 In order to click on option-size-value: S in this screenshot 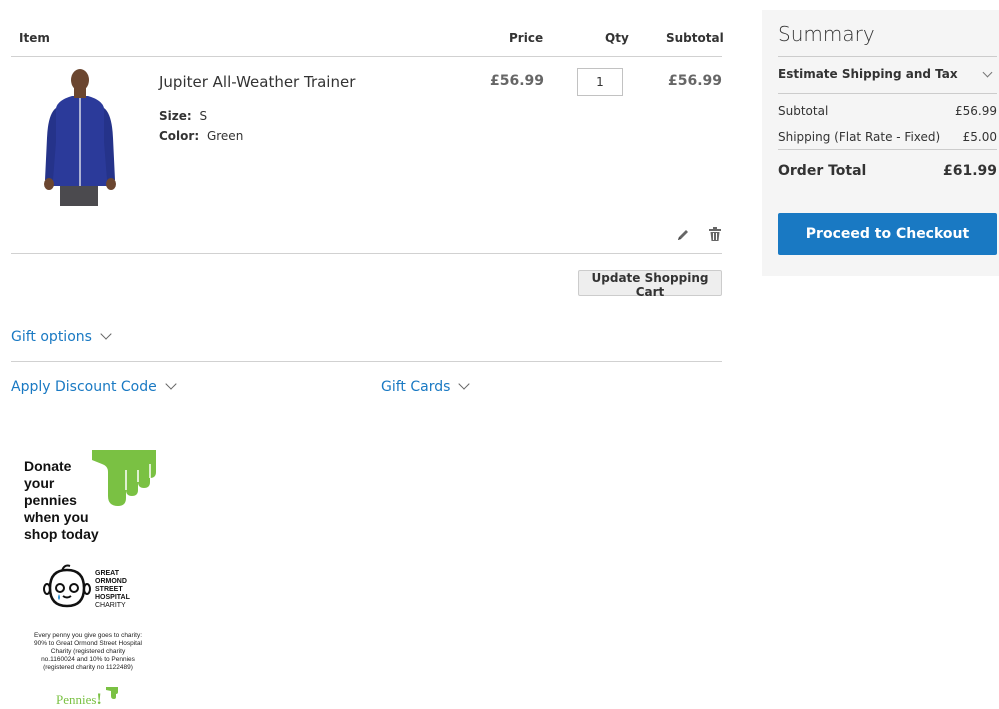, I will do `click(203, 116)`.